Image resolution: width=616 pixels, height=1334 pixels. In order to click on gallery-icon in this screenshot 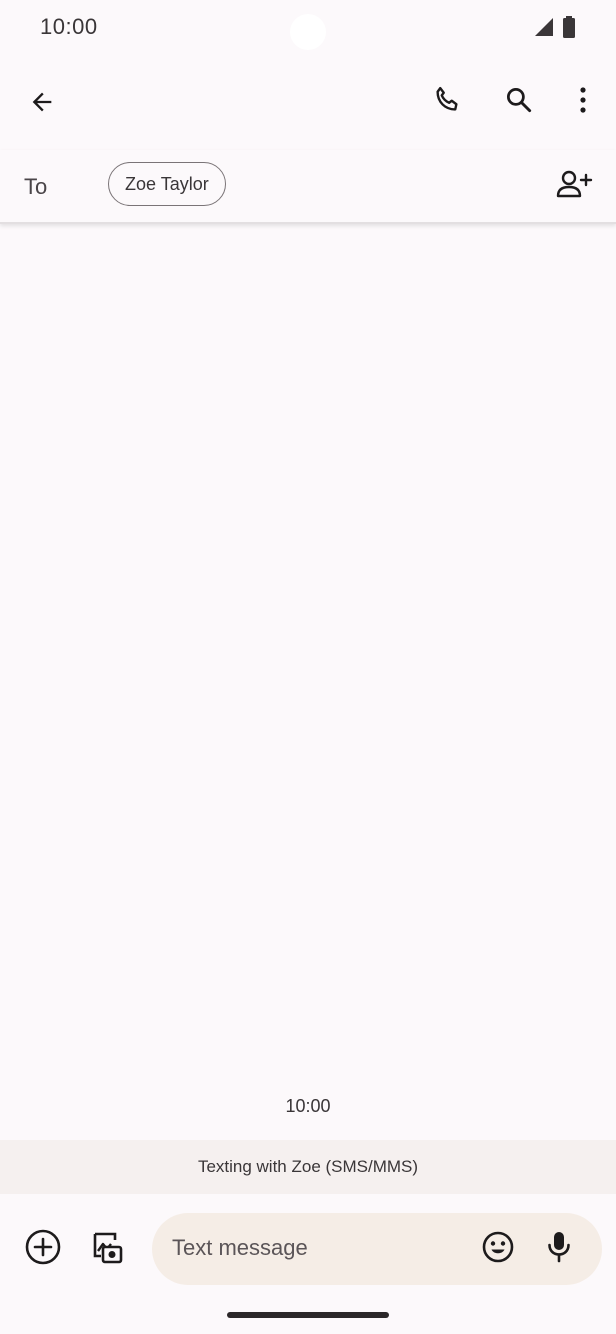, I will do `click(106, 1249)`.